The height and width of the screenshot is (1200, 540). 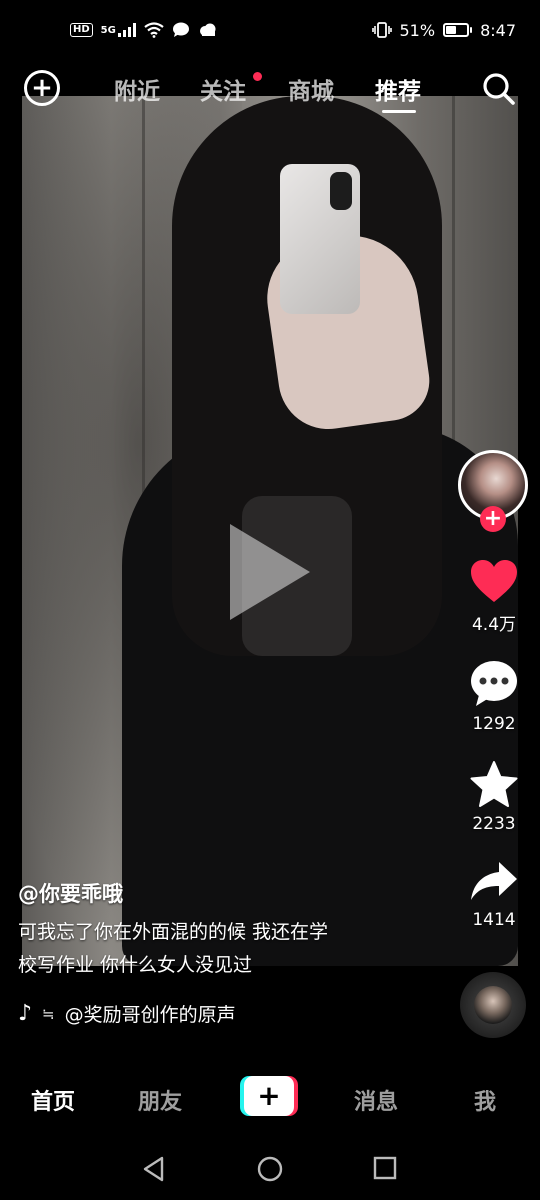 I want to click on tab-recommended: 推荐, so click(x=398, y=89).